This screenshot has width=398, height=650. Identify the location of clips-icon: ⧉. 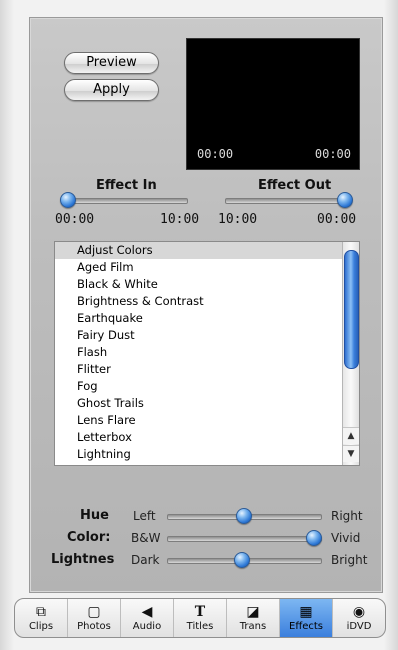
(41, 611).